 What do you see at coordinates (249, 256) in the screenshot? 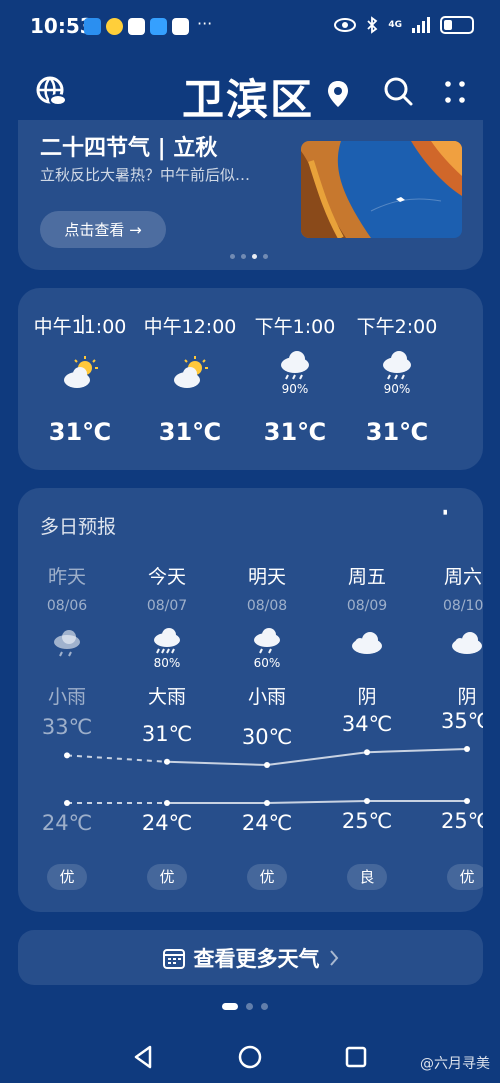
I see `carousel-dots` at bounding box center [249, 256].